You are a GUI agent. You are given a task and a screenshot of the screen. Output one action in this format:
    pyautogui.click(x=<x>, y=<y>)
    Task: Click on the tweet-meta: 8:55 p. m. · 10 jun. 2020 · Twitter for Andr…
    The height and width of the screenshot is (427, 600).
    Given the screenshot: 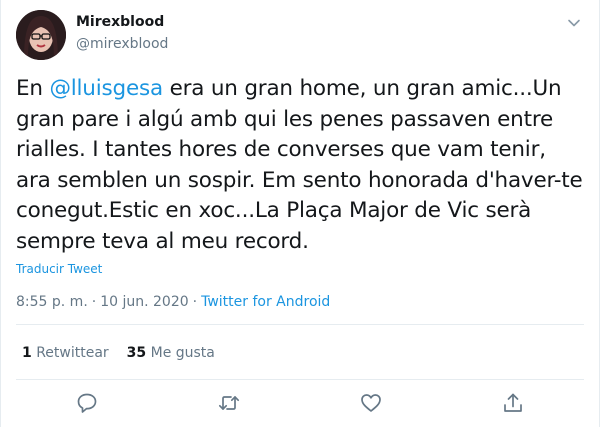 What is the action you would take?
    pyautogui.click(x=173, y=302)
    